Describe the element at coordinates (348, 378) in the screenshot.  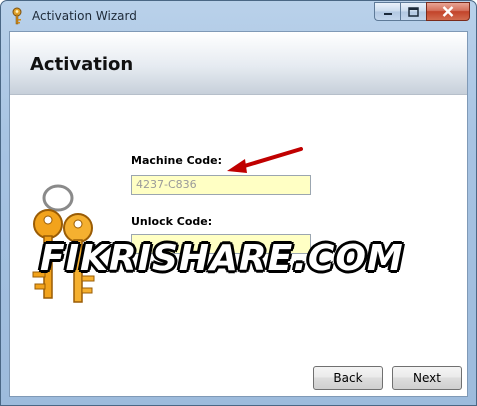
I see `back-button: Back` at that location.